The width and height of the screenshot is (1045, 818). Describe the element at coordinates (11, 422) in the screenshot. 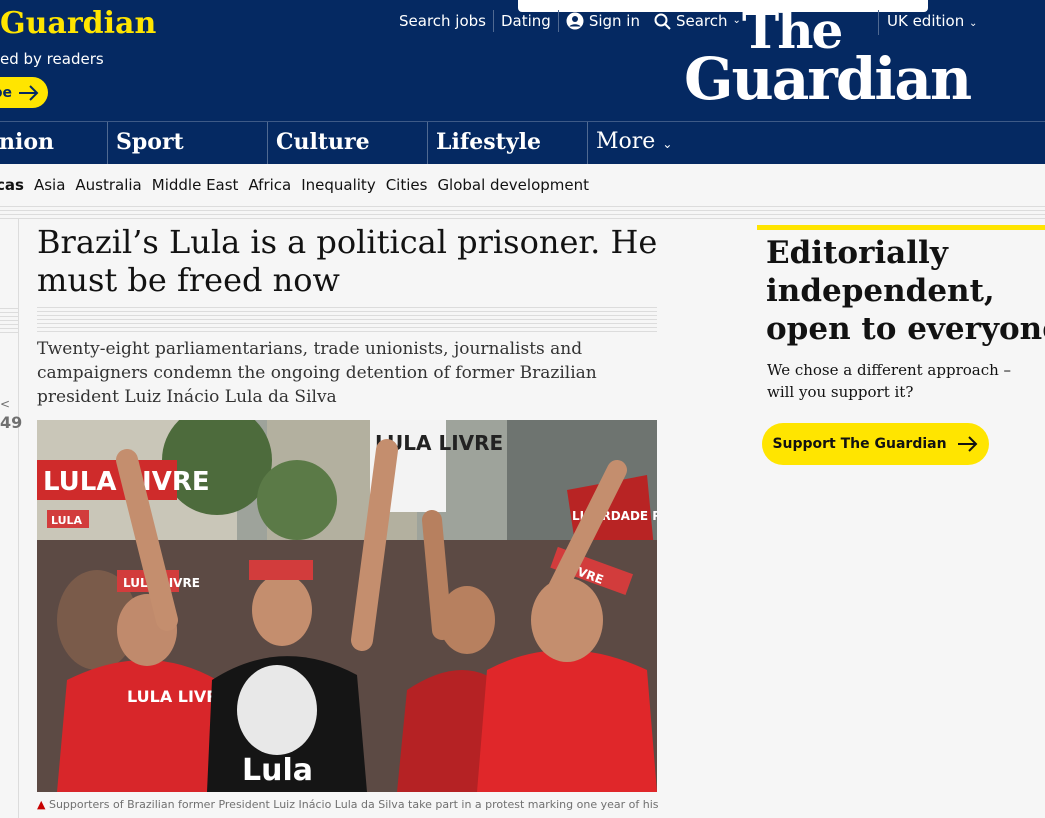

I see `share-count: 49` at that location.